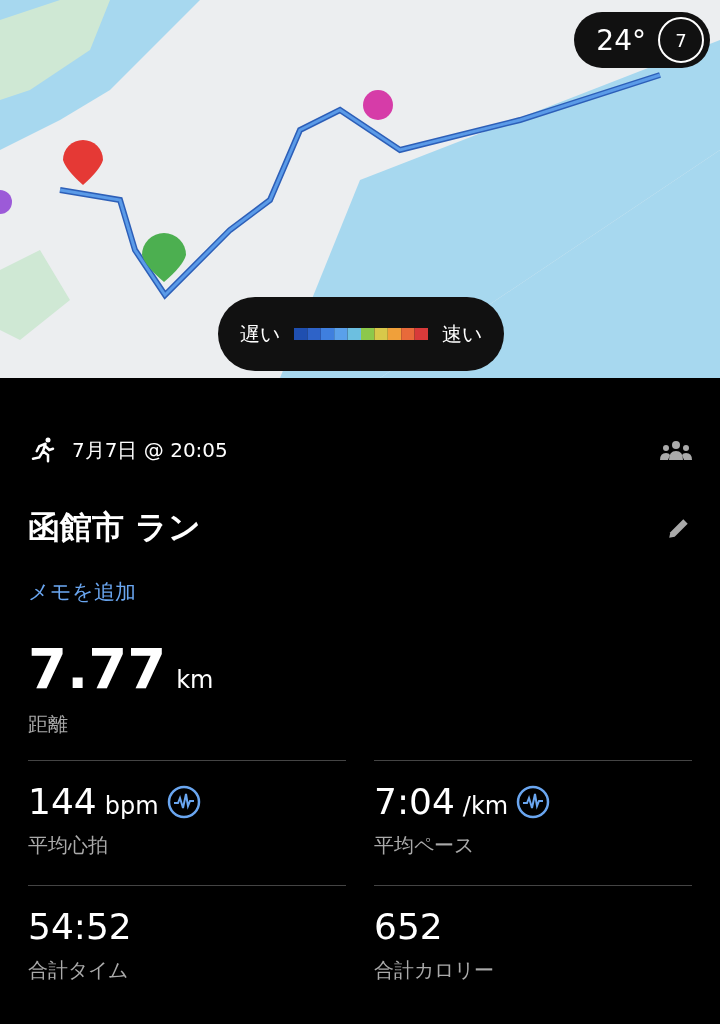 This screenshot has height=1024, width=720. What do you see at coordinates (195, 680) in the screenshot?
I see `distance-unit: km` at bounding box center [195, 680].